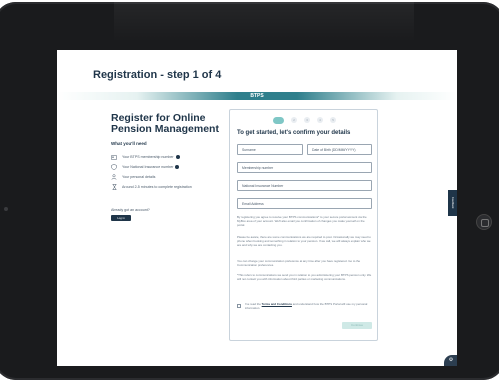 Image resolution: width=499 pixels, height=385 pixels. Describe the element at coordinates (165, 129) in the screenshot. I see `intro-title-line2: Pension Management` at that location.